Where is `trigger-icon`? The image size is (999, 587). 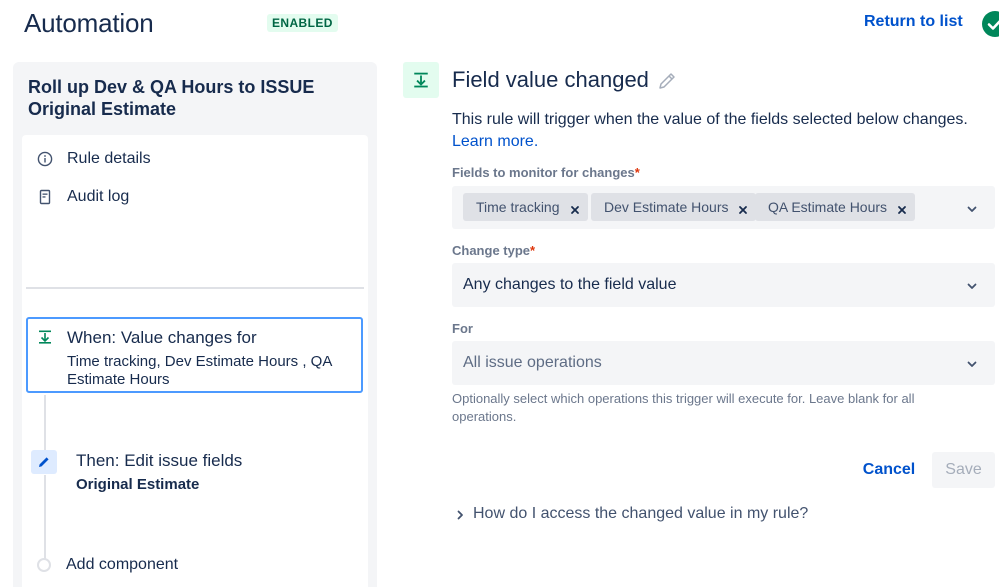
trigger-icon is located at coordinates (45, 337).